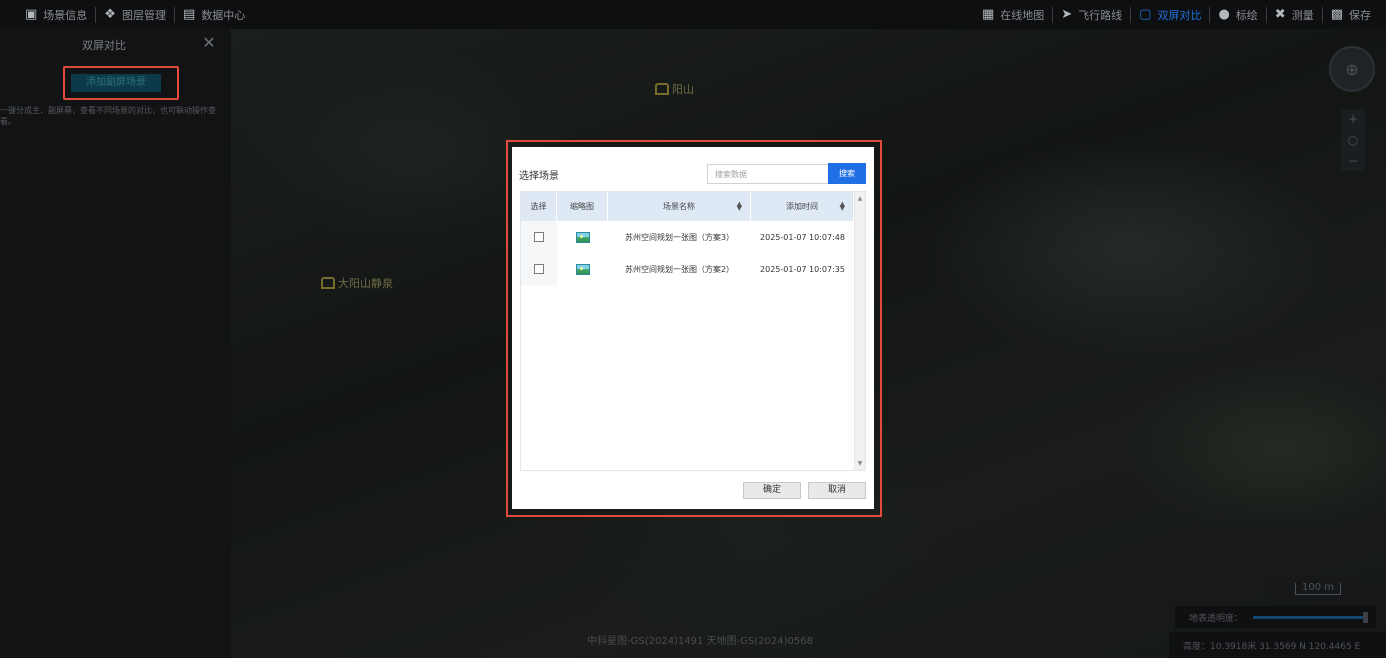 The width and height of the screenshot is (1386, 658). I want to click on add-secondary-scene-button: 添加副屏场景, so click(116, 83).